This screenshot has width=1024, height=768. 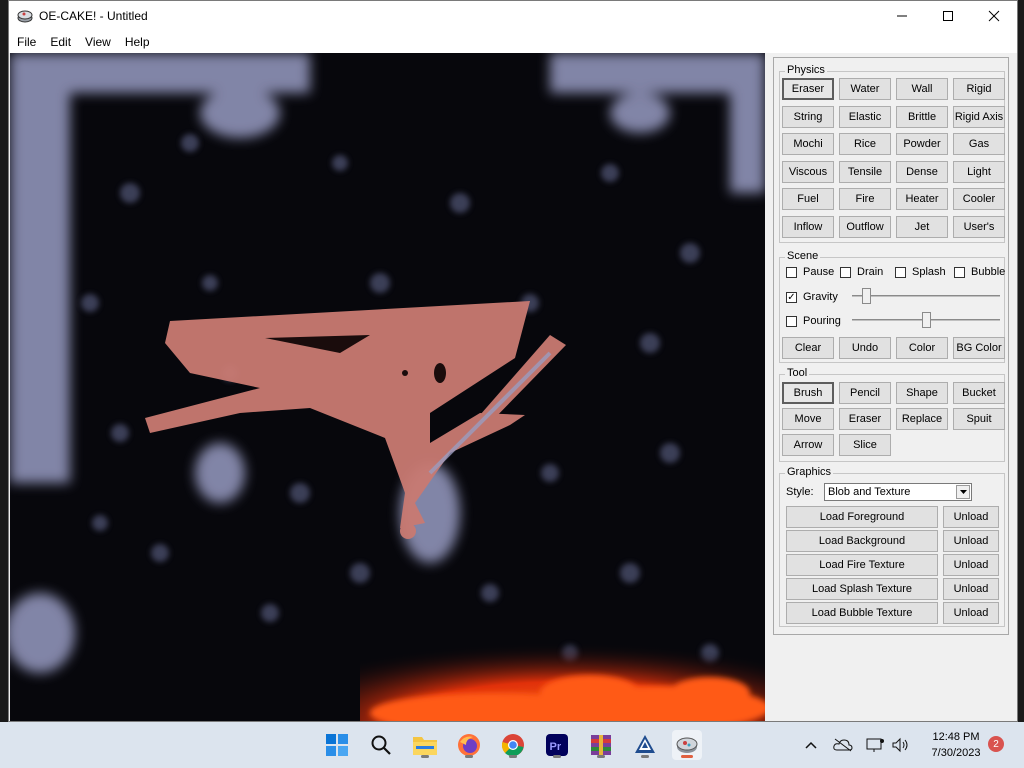 I want to click on taskbar-winrar, so click(x=601, y=745).